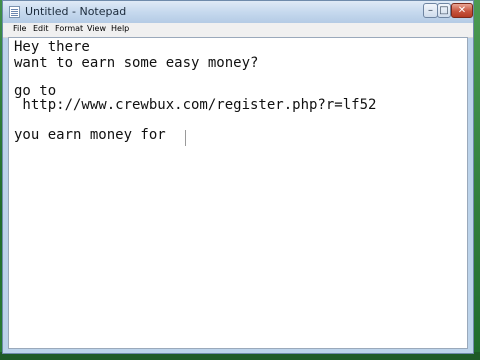 The width and height of the screenshot is (480, 360). What do you see at coordinates (96, 28) in the screenshot?
I see `menu-view: View` at bounding box center [96, 28].